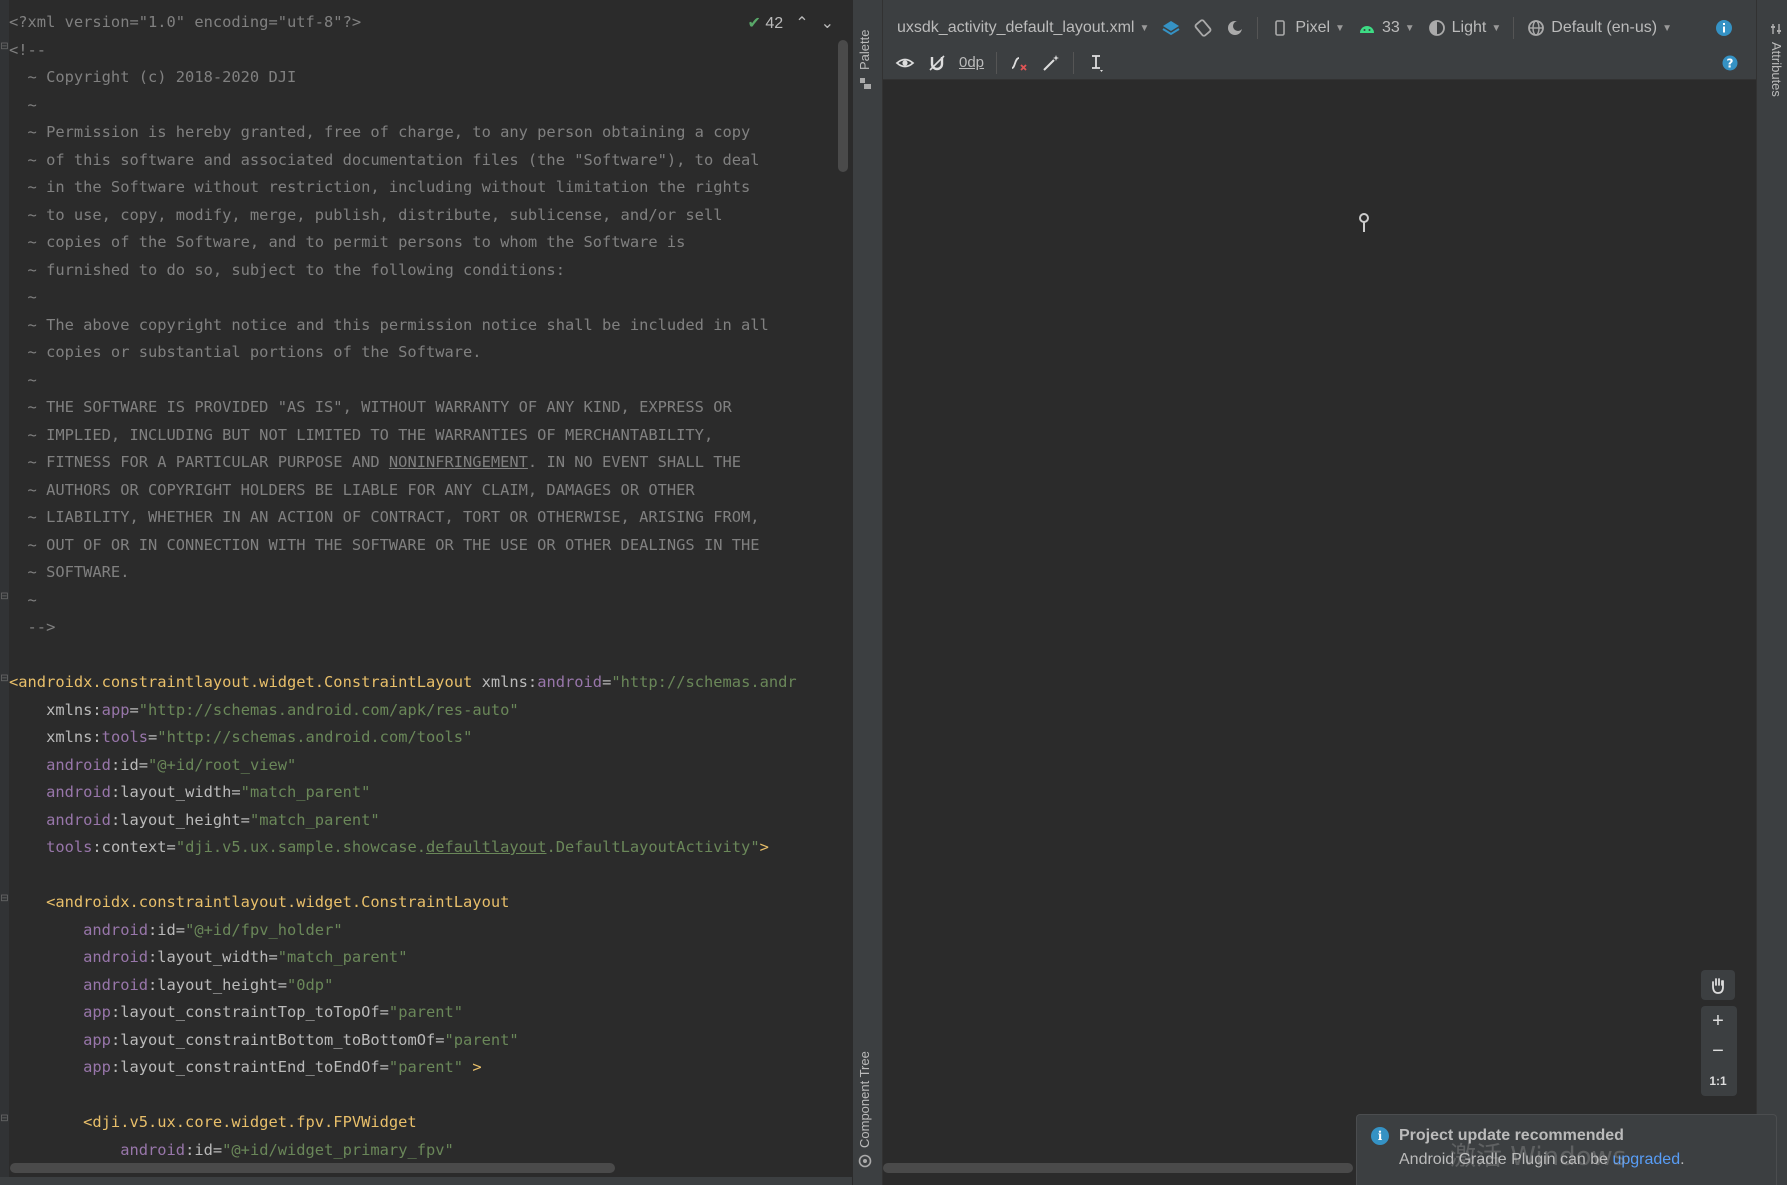 Image resolution: width=1787 pixels, height=1185 pixels. Describe the element at coordinates (905, 63) in the screenshot. I see `view-options-button` at that location.